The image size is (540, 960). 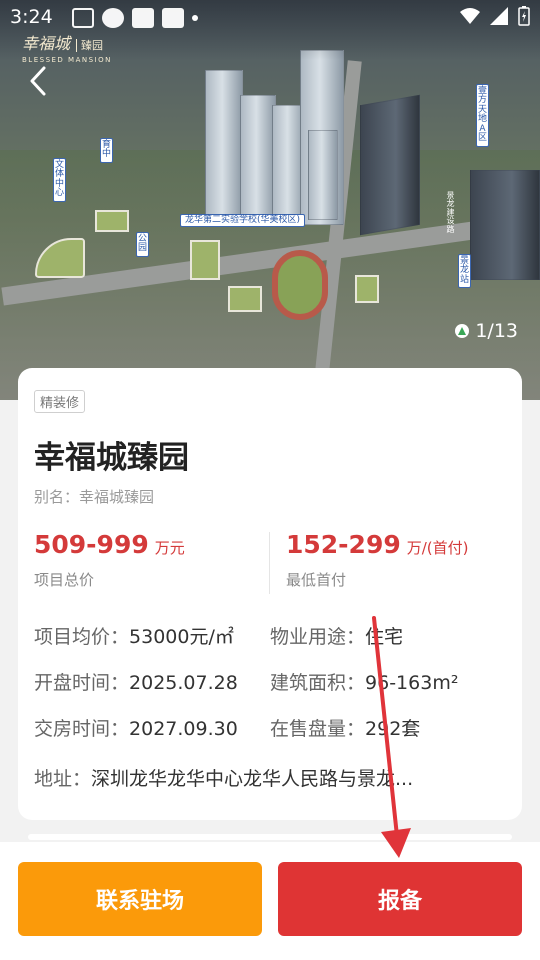 What do you see at coordinates (90, 45) in the screenshot?
I see `brand-name-sub: 臻园` at bounding box center [90, 45].